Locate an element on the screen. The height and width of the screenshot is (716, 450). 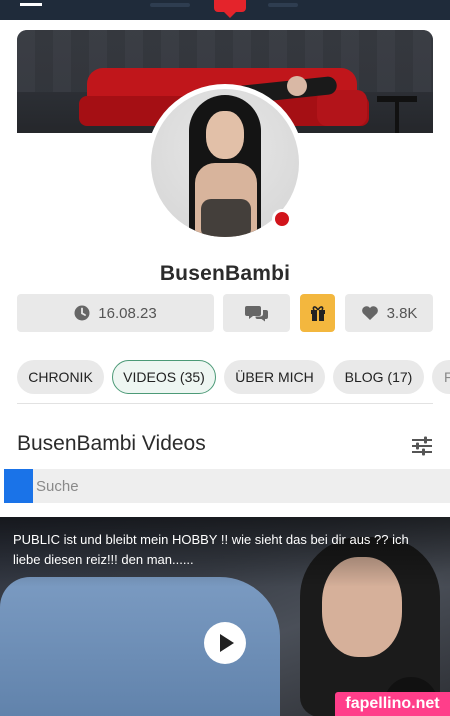
top-app-bar is located at coordinates (225, 10).